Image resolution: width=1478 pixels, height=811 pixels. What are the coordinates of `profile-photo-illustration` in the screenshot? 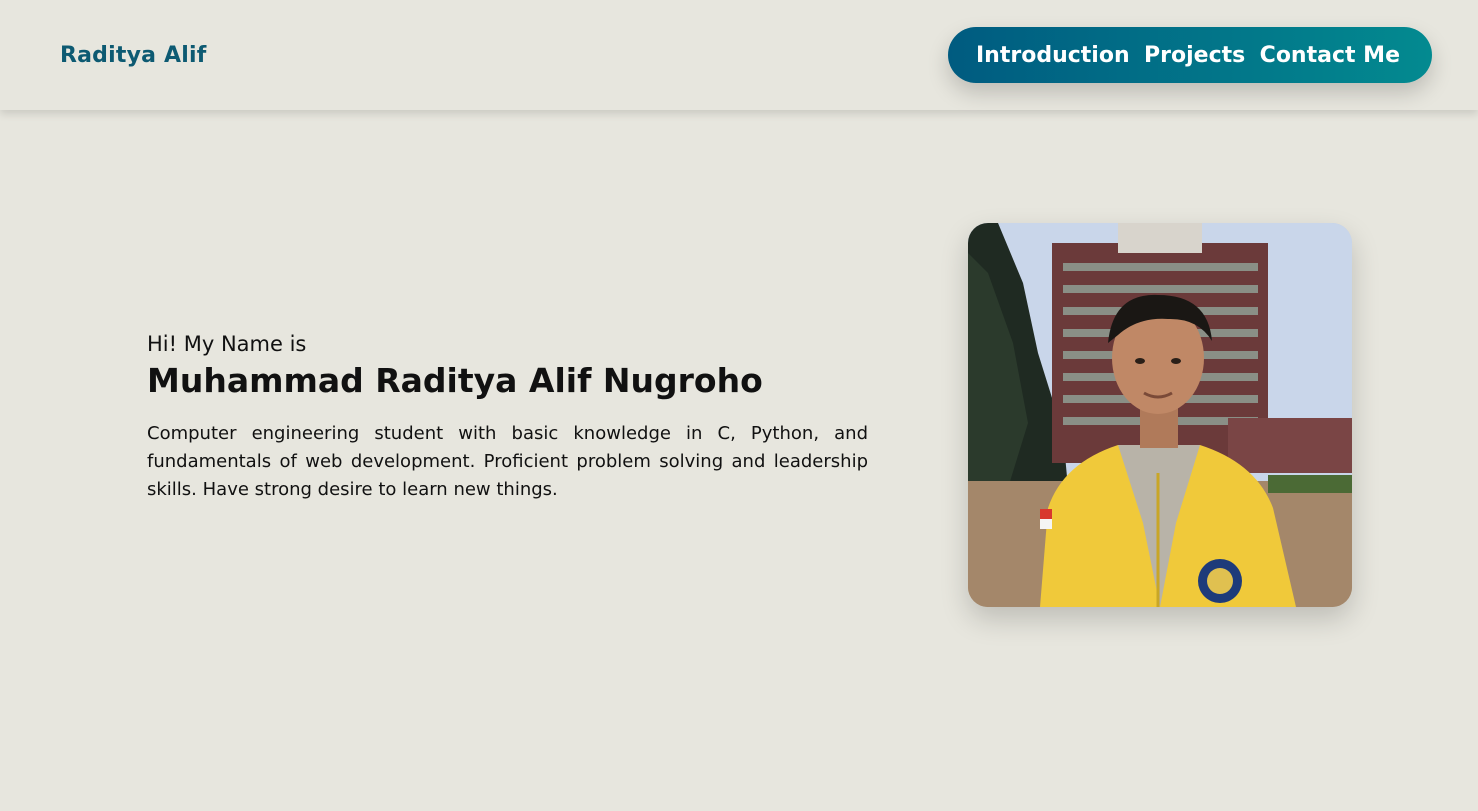 It's located at (1160, 415).